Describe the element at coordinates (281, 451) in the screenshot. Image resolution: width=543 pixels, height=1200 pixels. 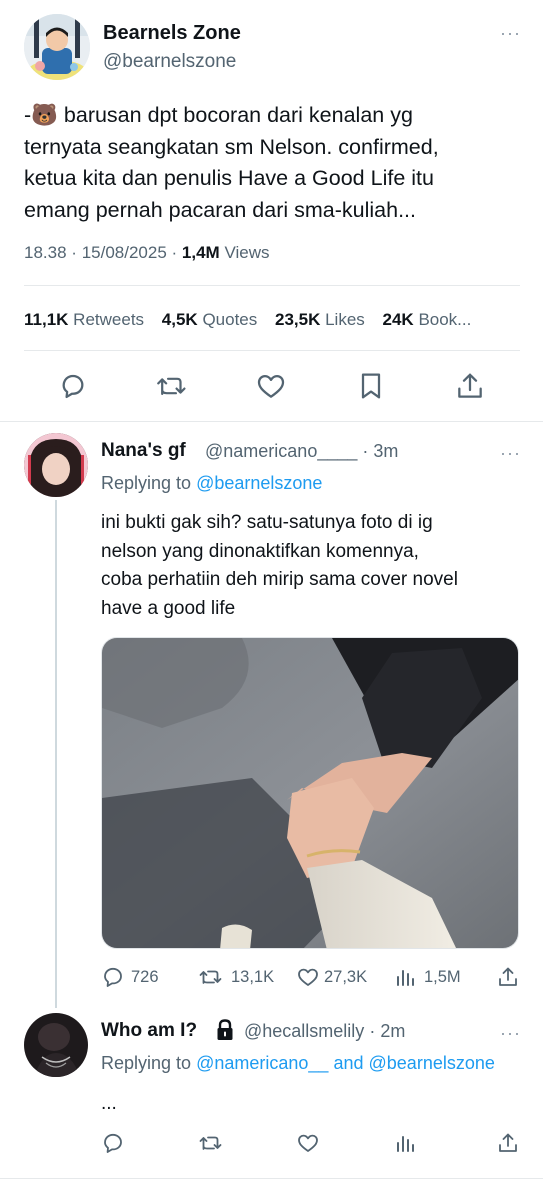
I see `reply-handle: @namericano____` at that location.